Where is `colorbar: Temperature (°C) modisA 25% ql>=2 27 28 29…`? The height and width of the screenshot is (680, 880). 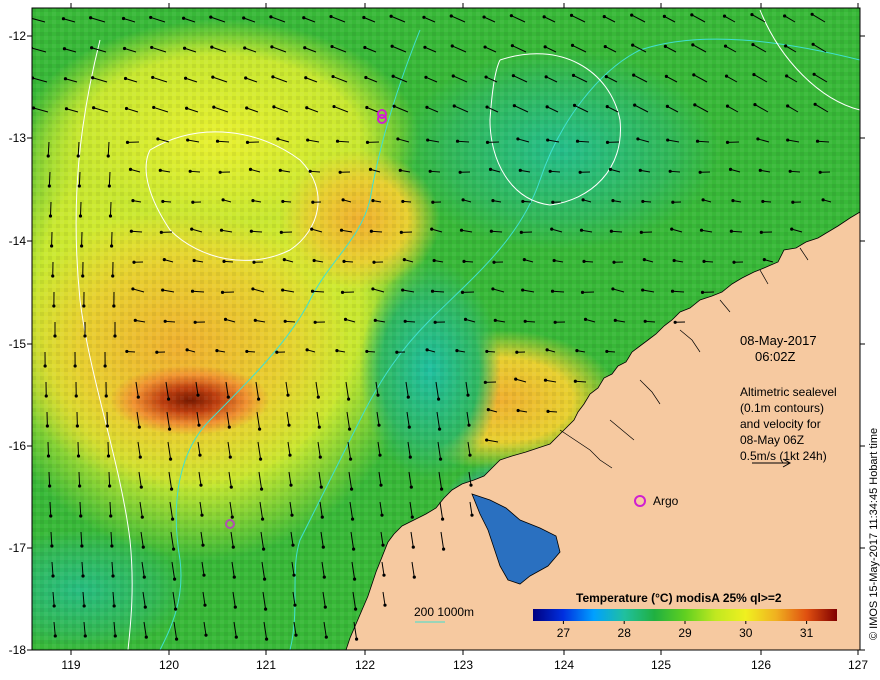 colorbar: Temperature (°C) modisA 25% ql>=2 27 28 29… is located at coordinates (686, 615).